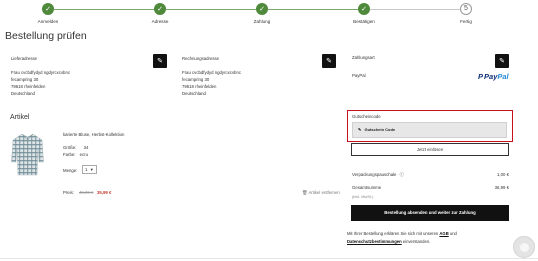  I want to click on step-anmelden: ✓ Anmelden, so click(48, 13).